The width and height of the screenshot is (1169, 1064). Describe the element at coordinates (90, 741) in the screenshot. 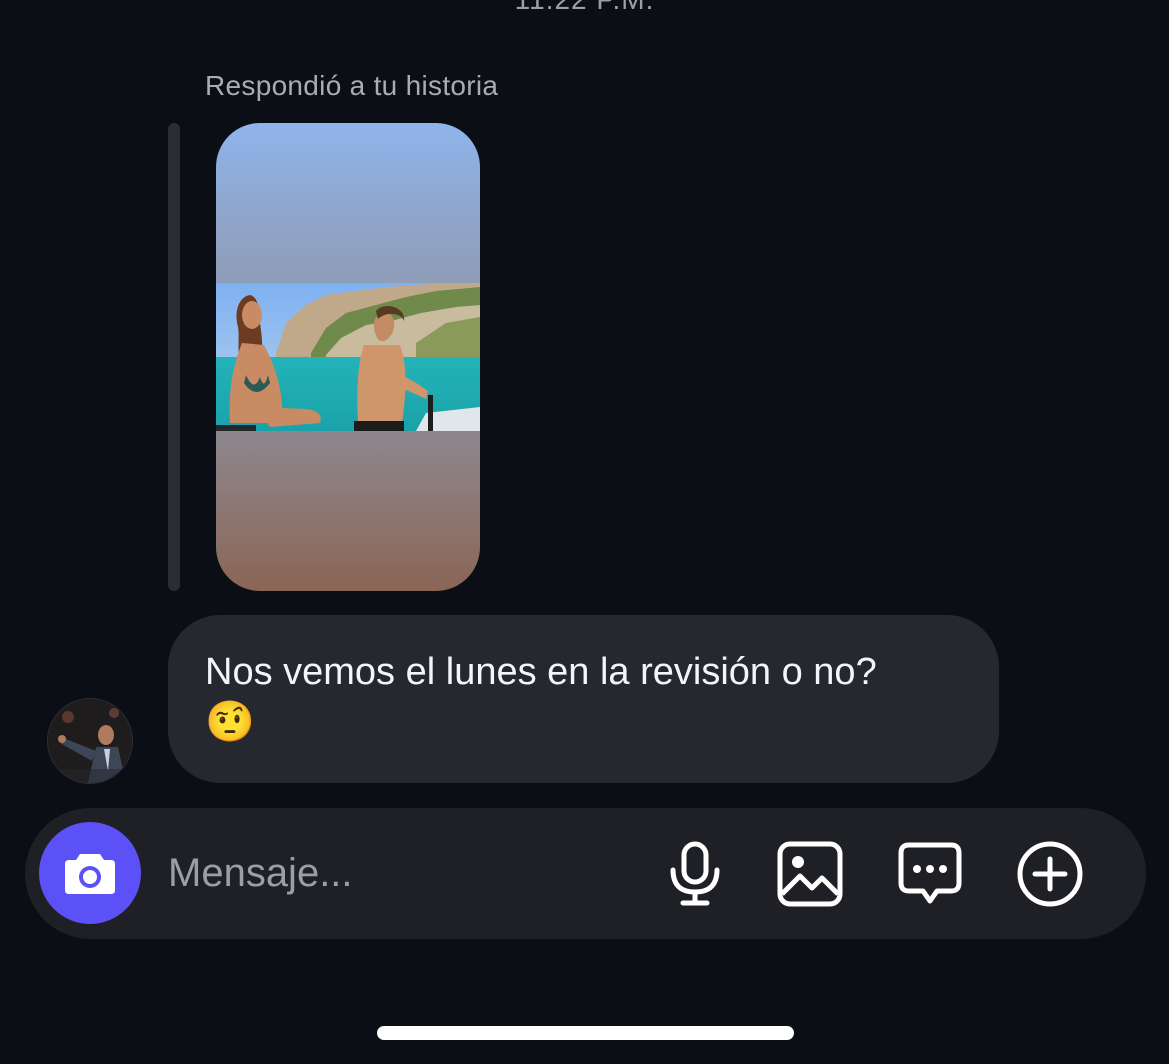

I see `sender-avatar` at that location.